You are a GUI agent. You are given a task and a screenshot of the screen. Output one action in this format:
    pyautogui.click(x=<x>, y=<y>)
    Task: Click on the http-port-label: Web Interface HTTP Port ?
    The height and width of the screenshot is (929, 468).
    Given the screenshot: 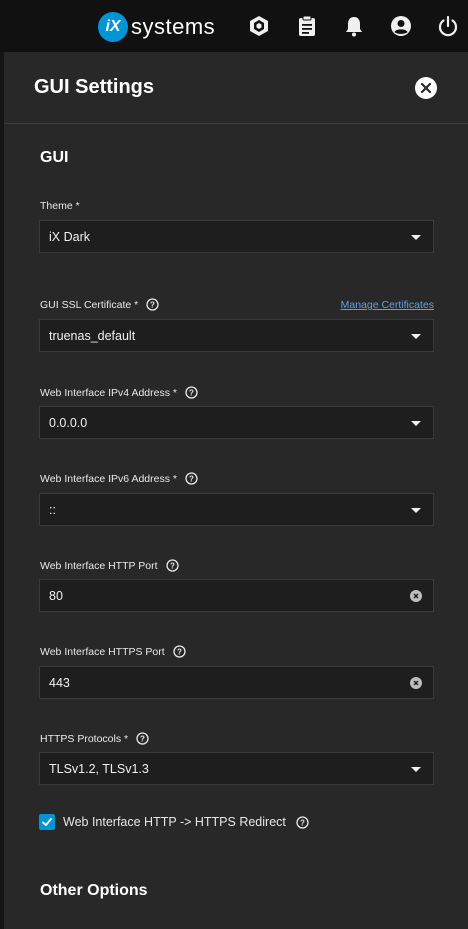 What is the action you would take?
    pyautogui.click(x=109, y=565)
    